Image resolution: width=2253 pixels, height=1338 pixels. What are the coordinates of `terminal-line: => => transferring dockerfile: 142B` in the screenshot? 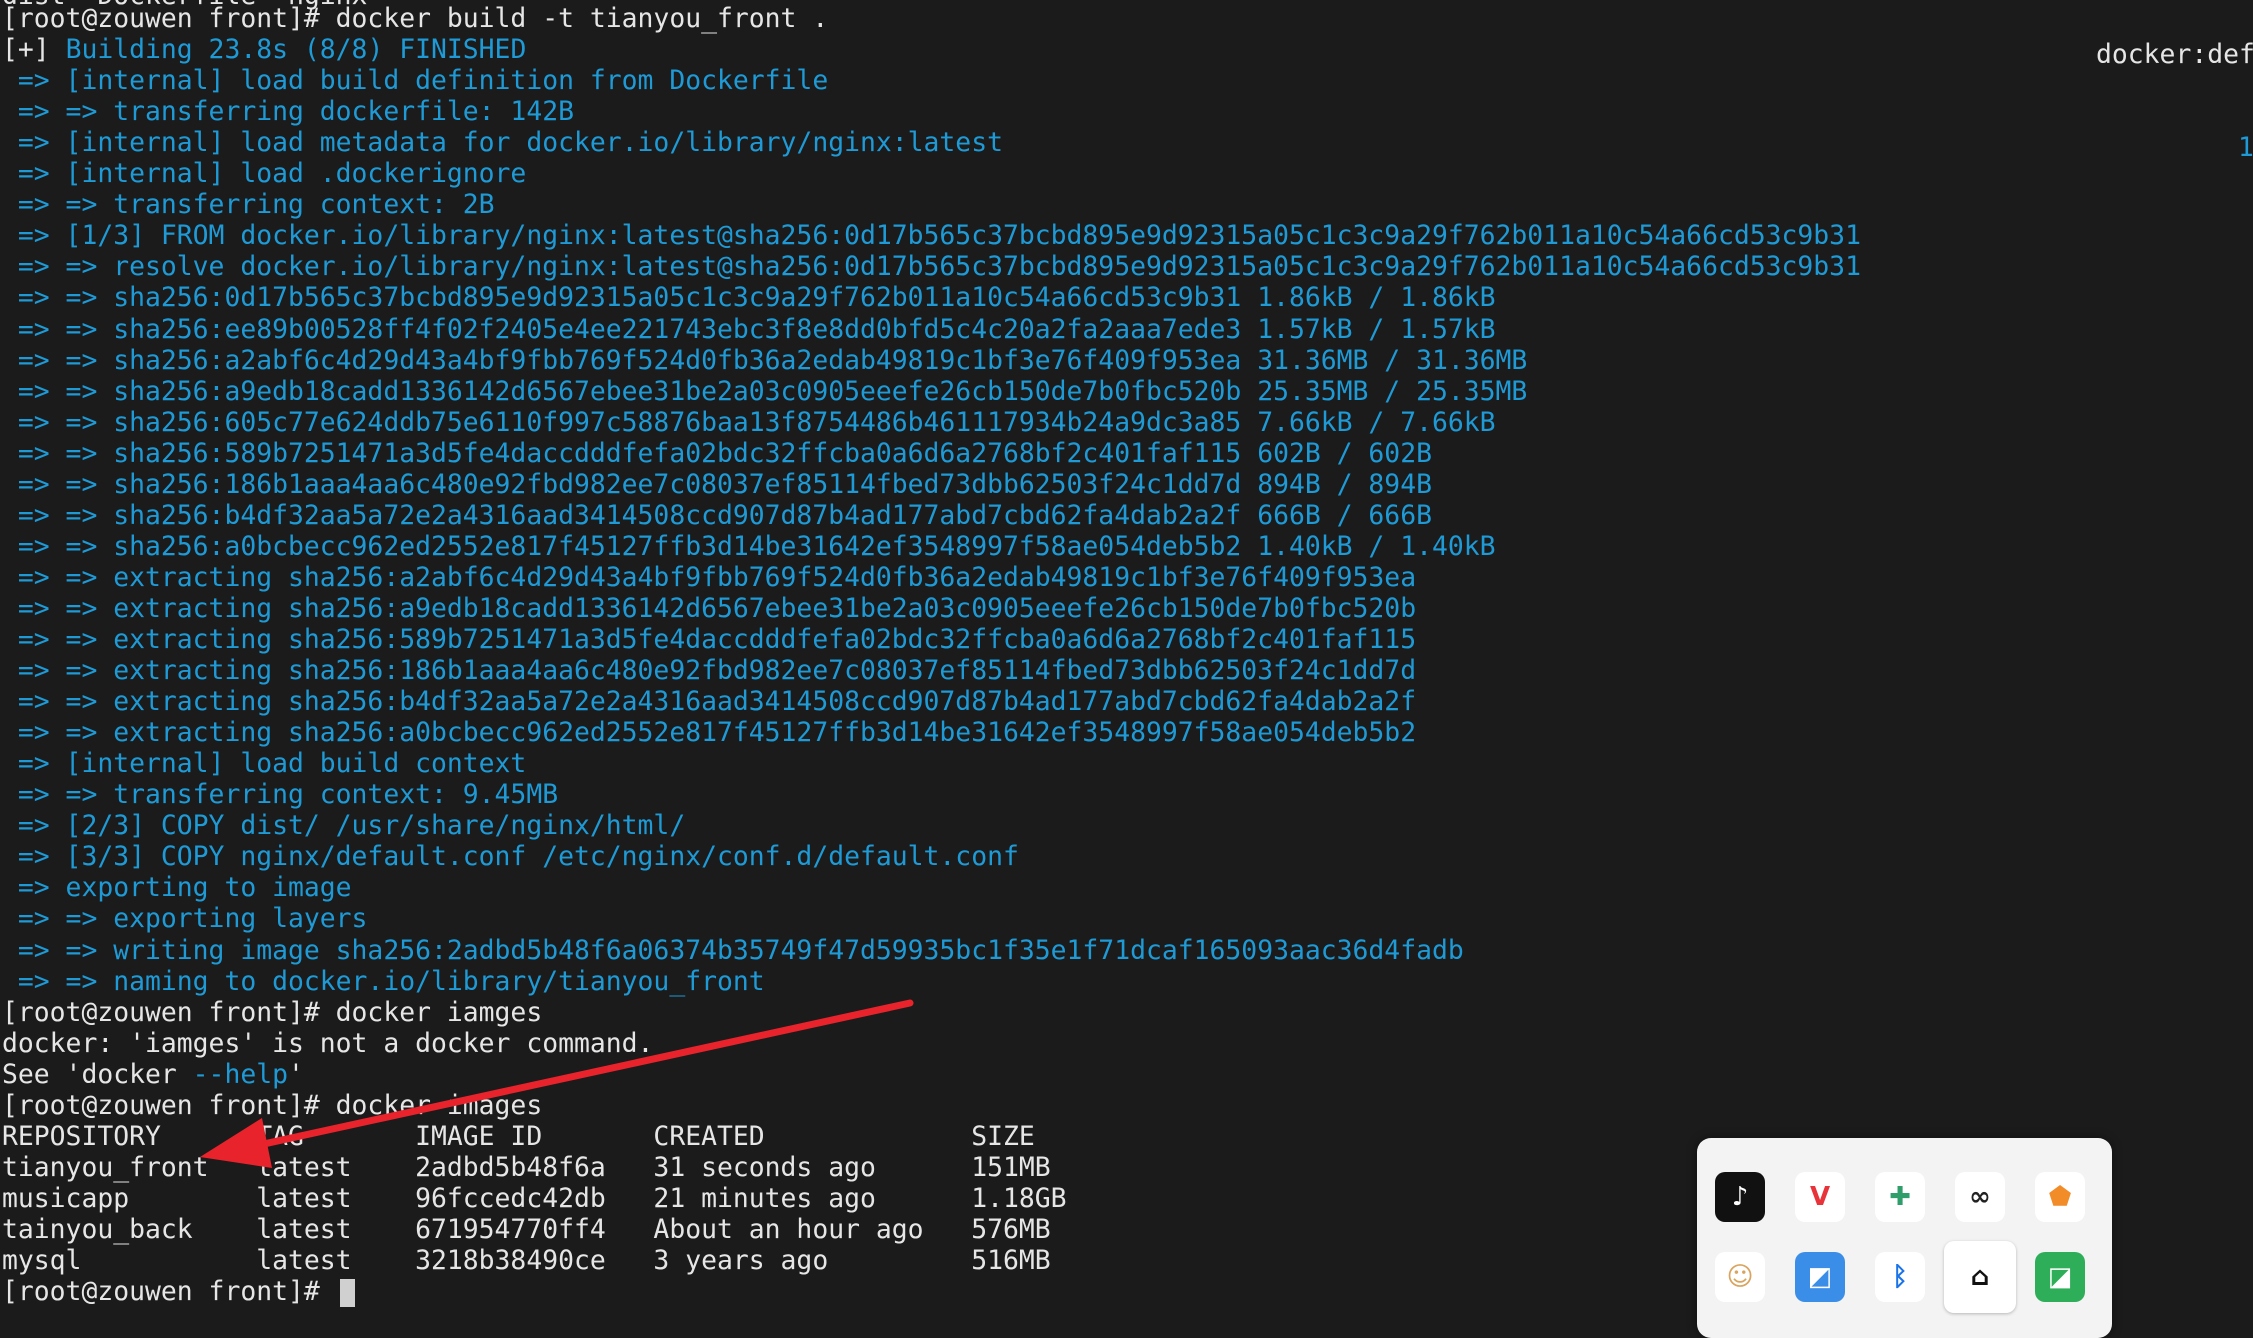 It's located at (288, 112).